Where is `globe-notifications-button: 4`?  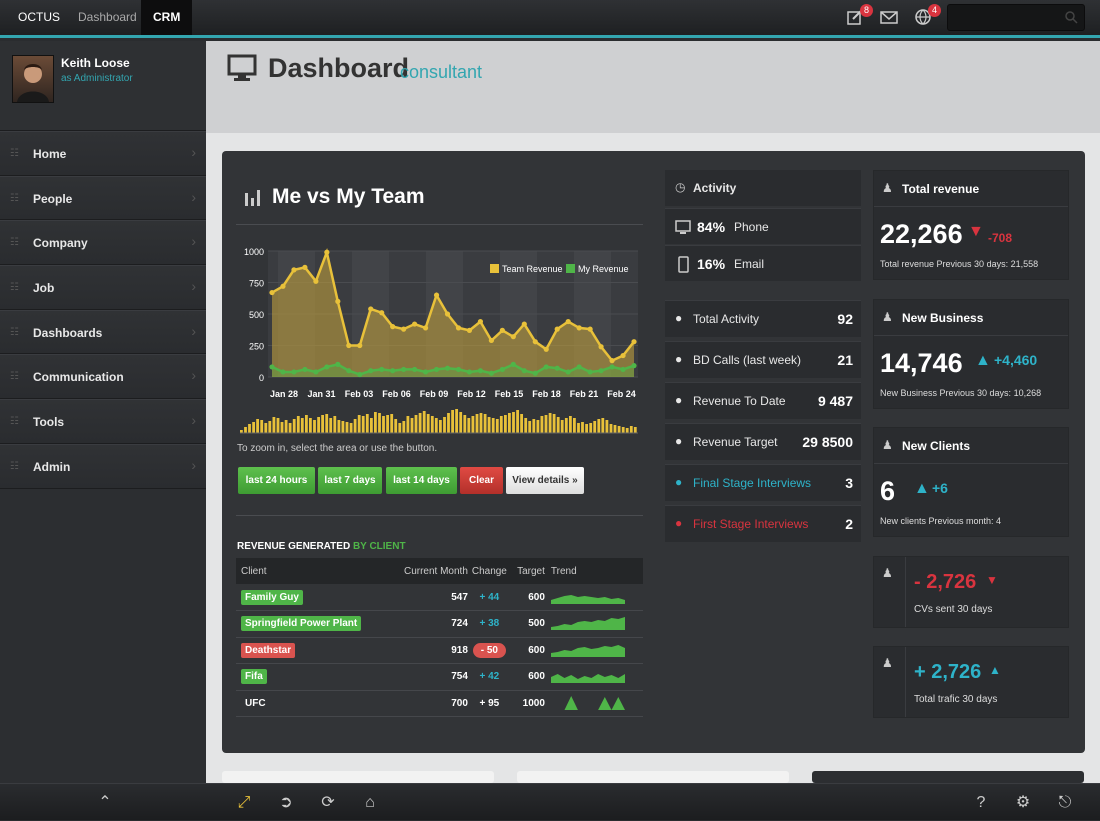 globe-notifications-button: 4 is located at coordinates (927, 16).